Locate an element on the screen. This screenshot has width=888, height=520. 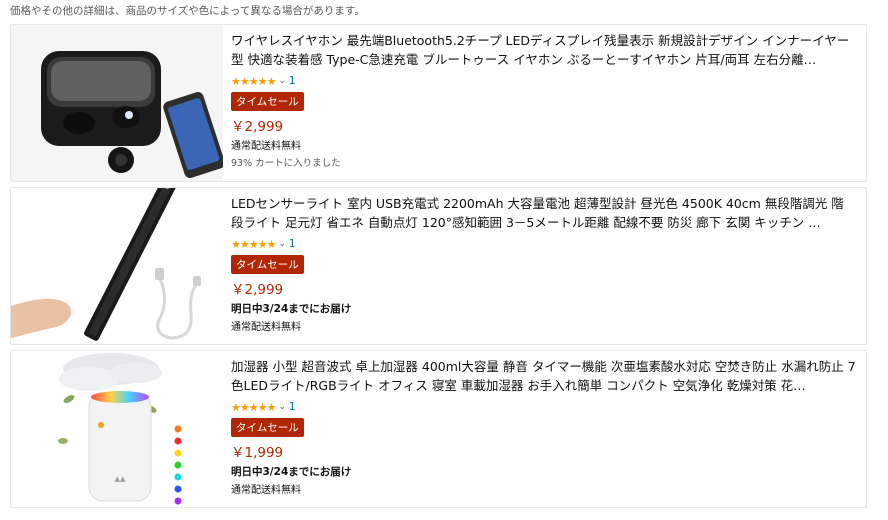
humidifier-image: ▲▲ is located at coordinates (117, 429).